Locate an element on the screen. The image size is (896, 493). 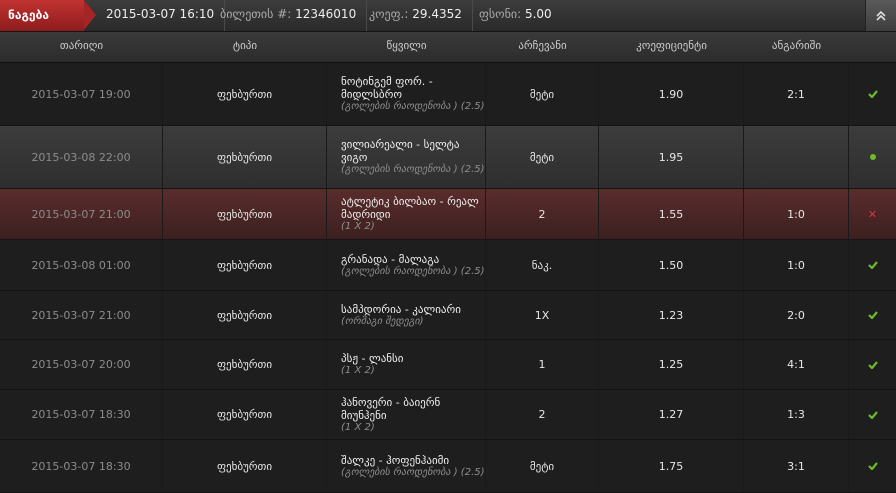
row-result: 3:1 is located at coordinates (796, 466).